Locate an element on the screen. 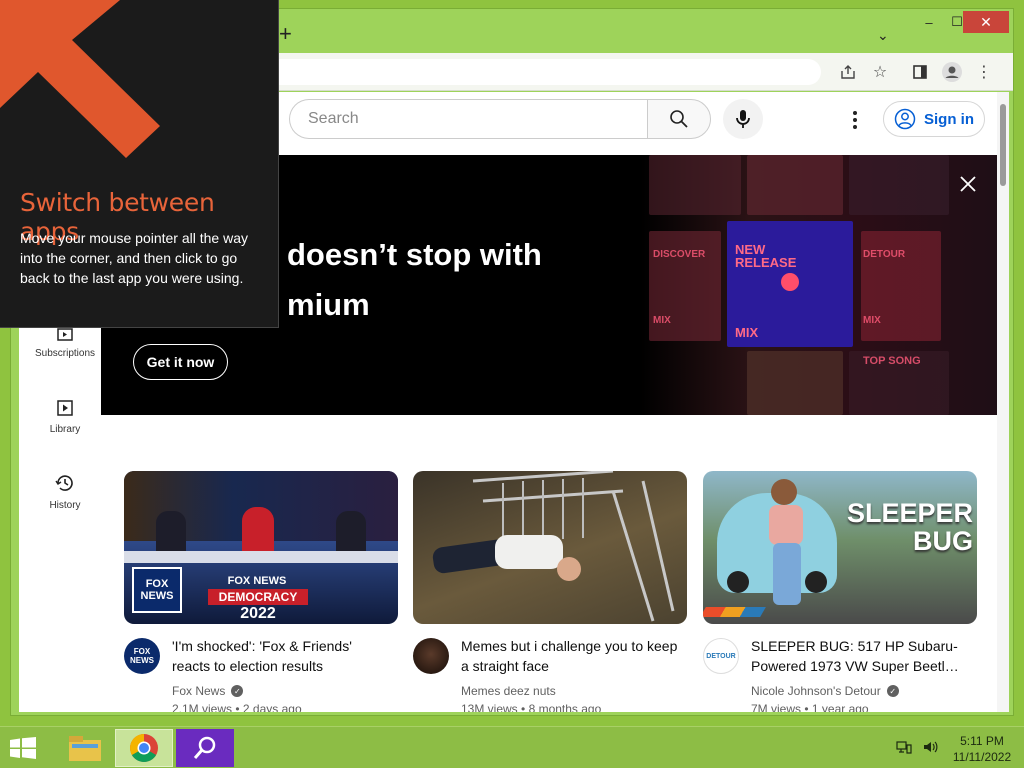 This screenshot has height=768, width=1024. avatar-text: FOX NEWS is located at coordinates (142, 656).